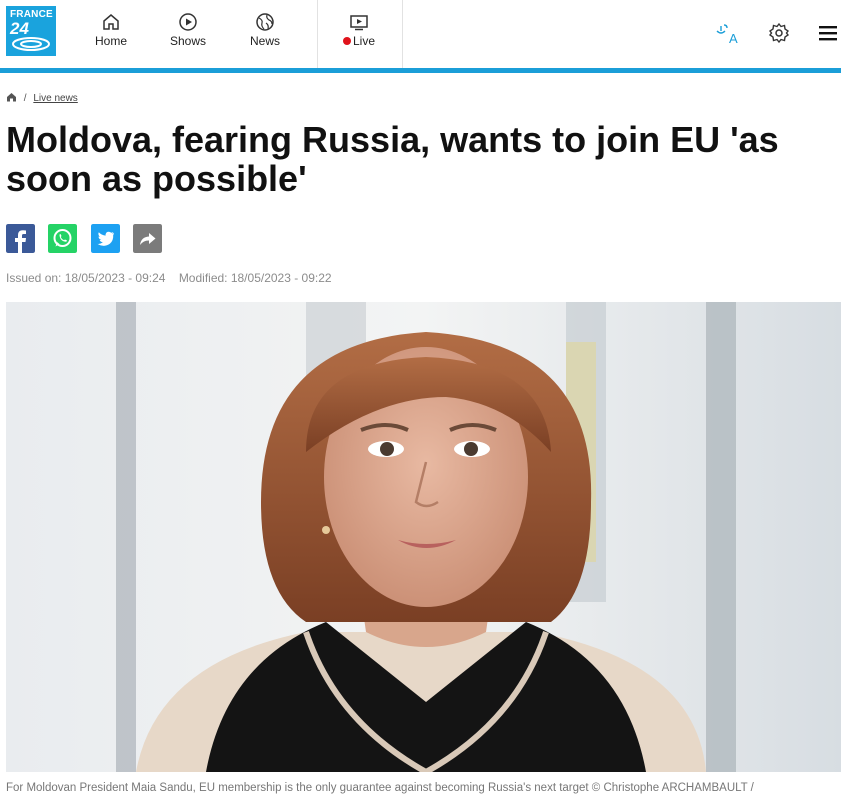 The height and width of the screenshot is (800, 841). I want to click on modified-date: Modified: 18/05/2023 - 09:22, so click(255, 278).